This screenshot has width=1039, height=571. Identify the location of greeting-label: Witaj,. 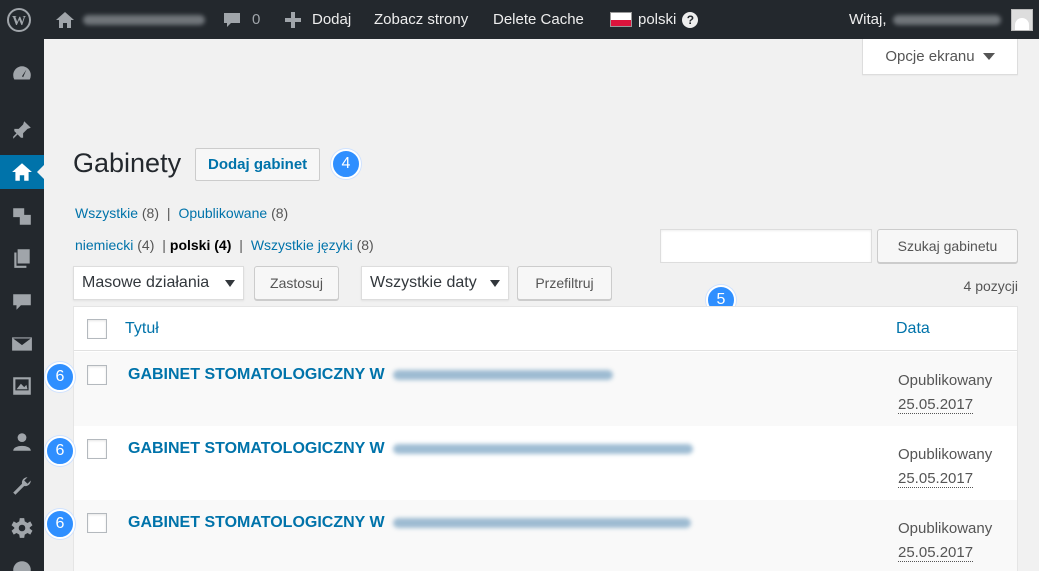
(868, 19).